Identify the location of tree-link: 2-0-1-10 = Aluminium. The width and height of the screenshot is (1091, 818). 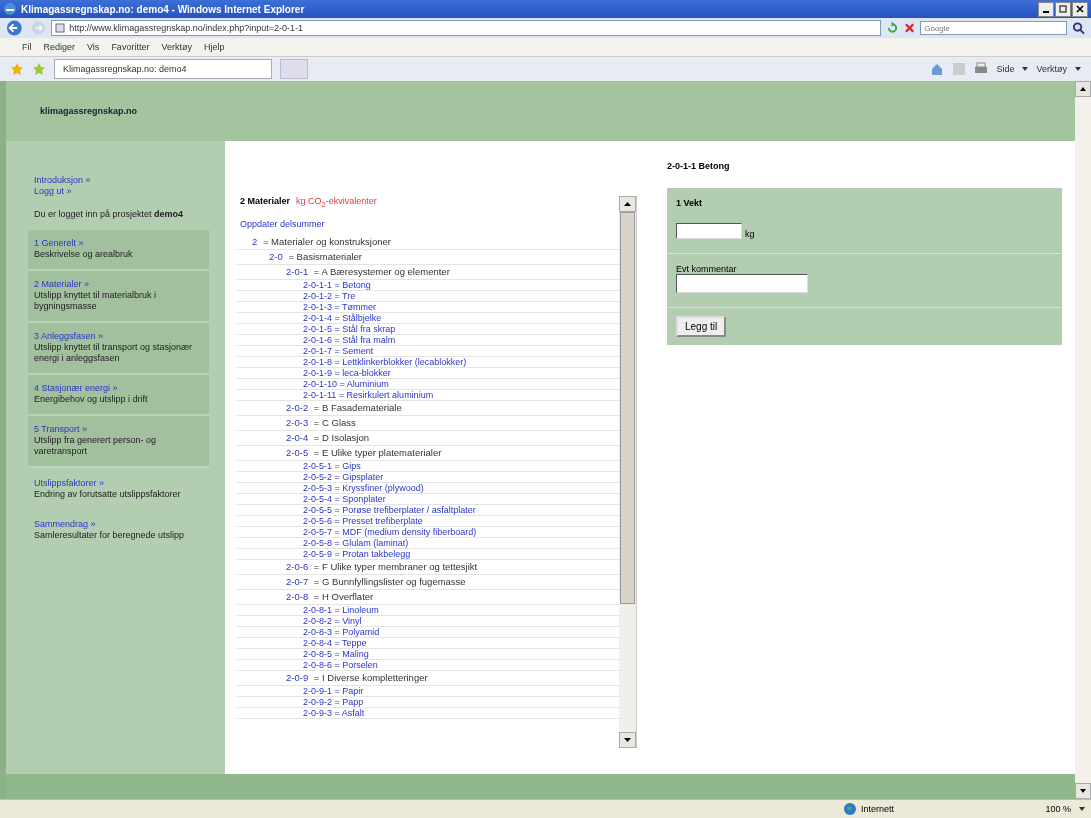
(346, 383).